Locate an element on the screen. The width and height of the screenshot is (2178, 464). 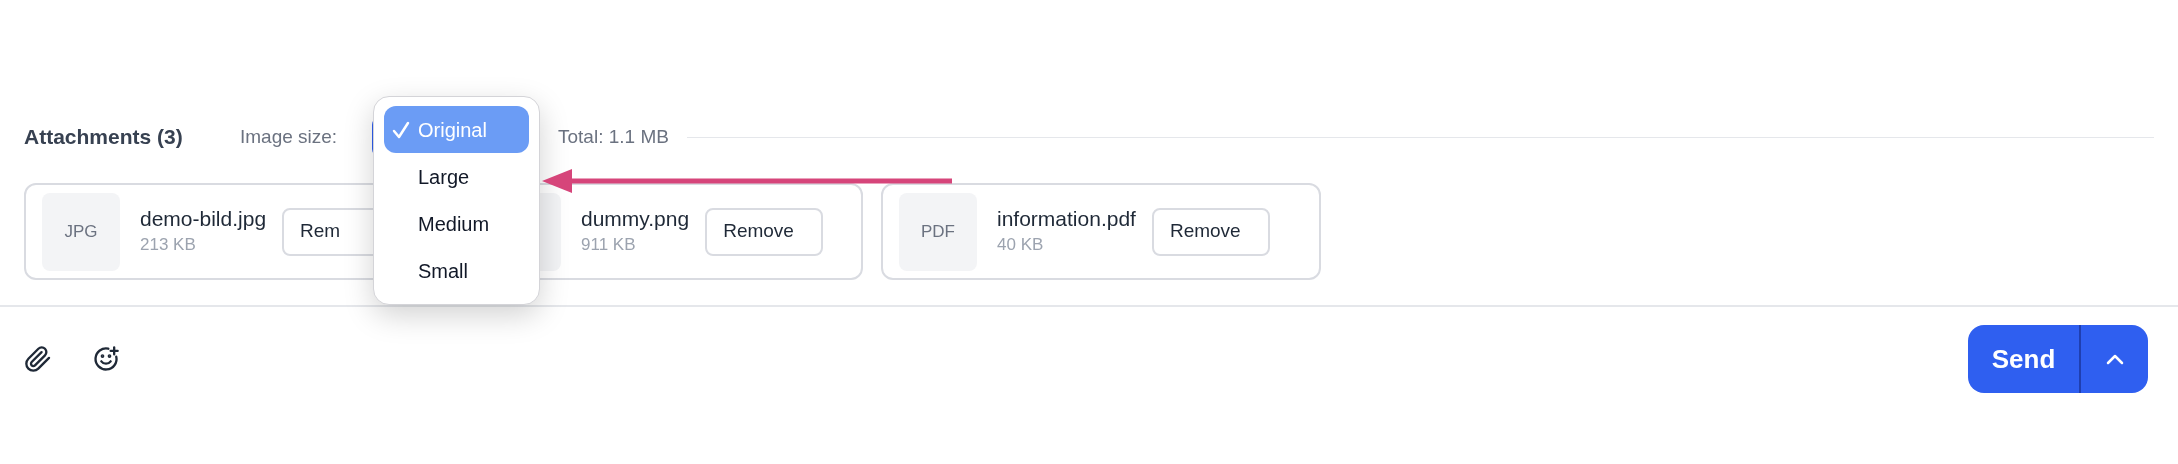
file-size: 40 KB is located at coordinates (1021, 244).